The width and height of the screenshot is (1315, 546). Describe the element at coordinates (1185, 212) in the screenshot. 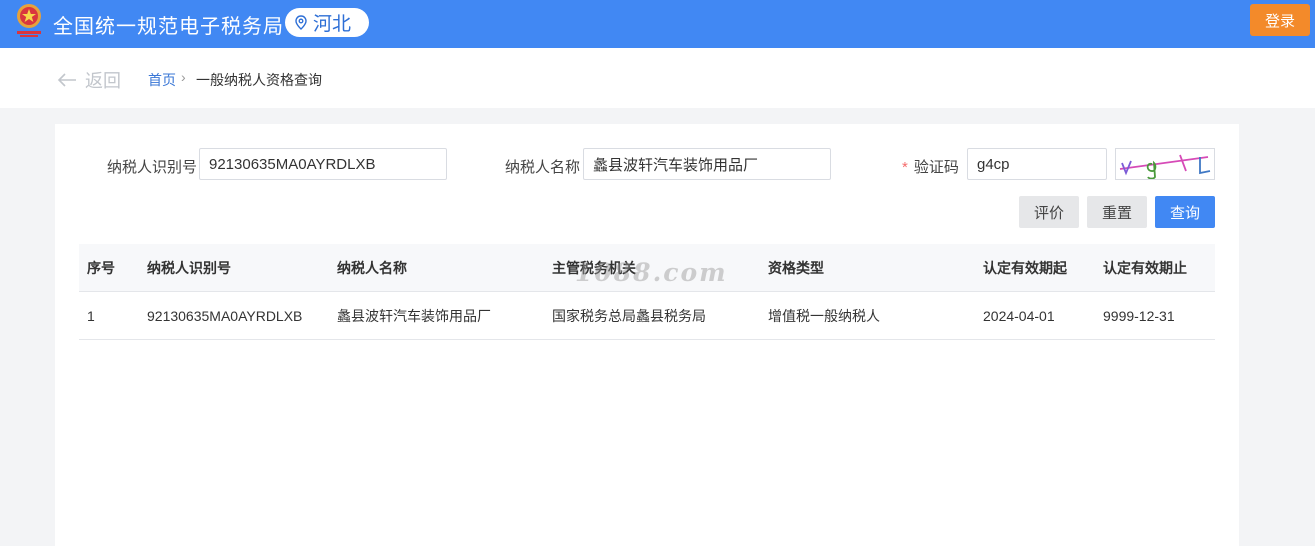

I see `query-button: 查询` at that location.